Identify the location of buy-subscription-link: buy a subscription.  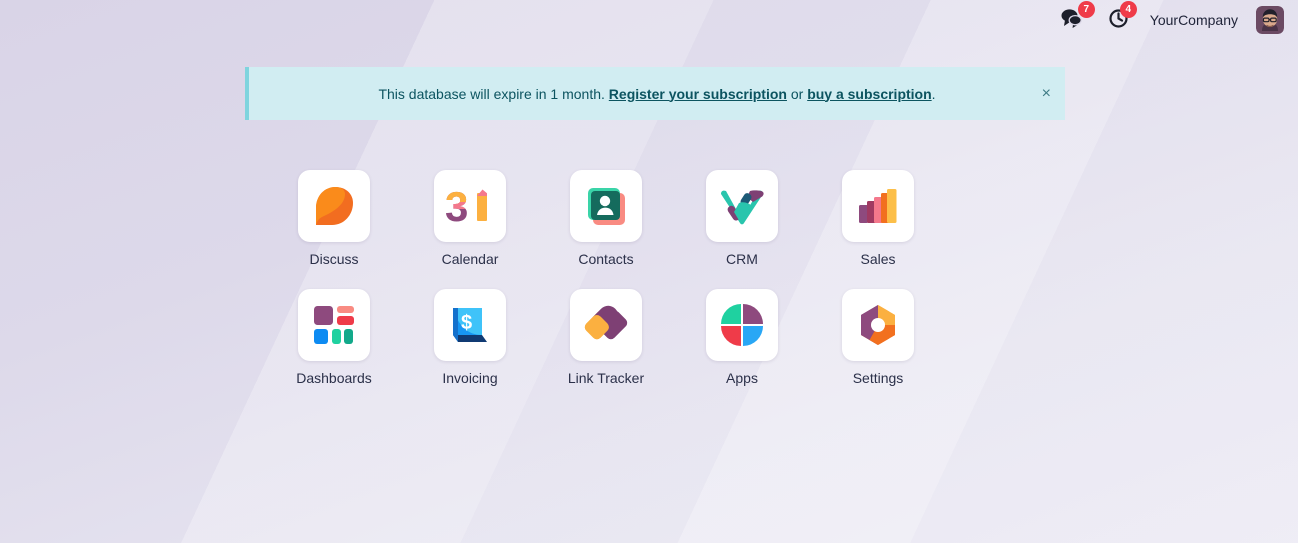
(869, 94).